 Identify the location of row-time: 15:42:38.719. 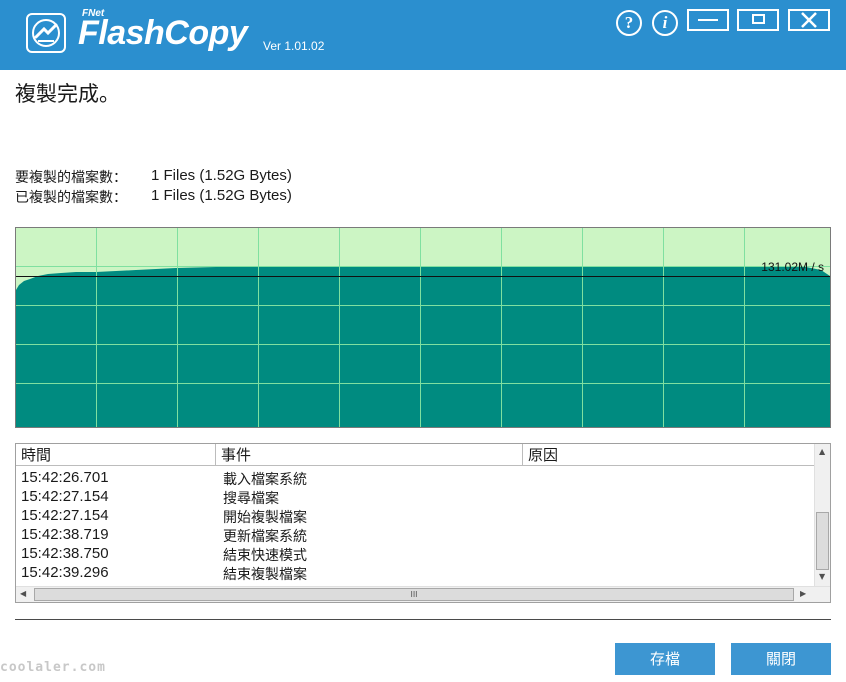
(65, 534).